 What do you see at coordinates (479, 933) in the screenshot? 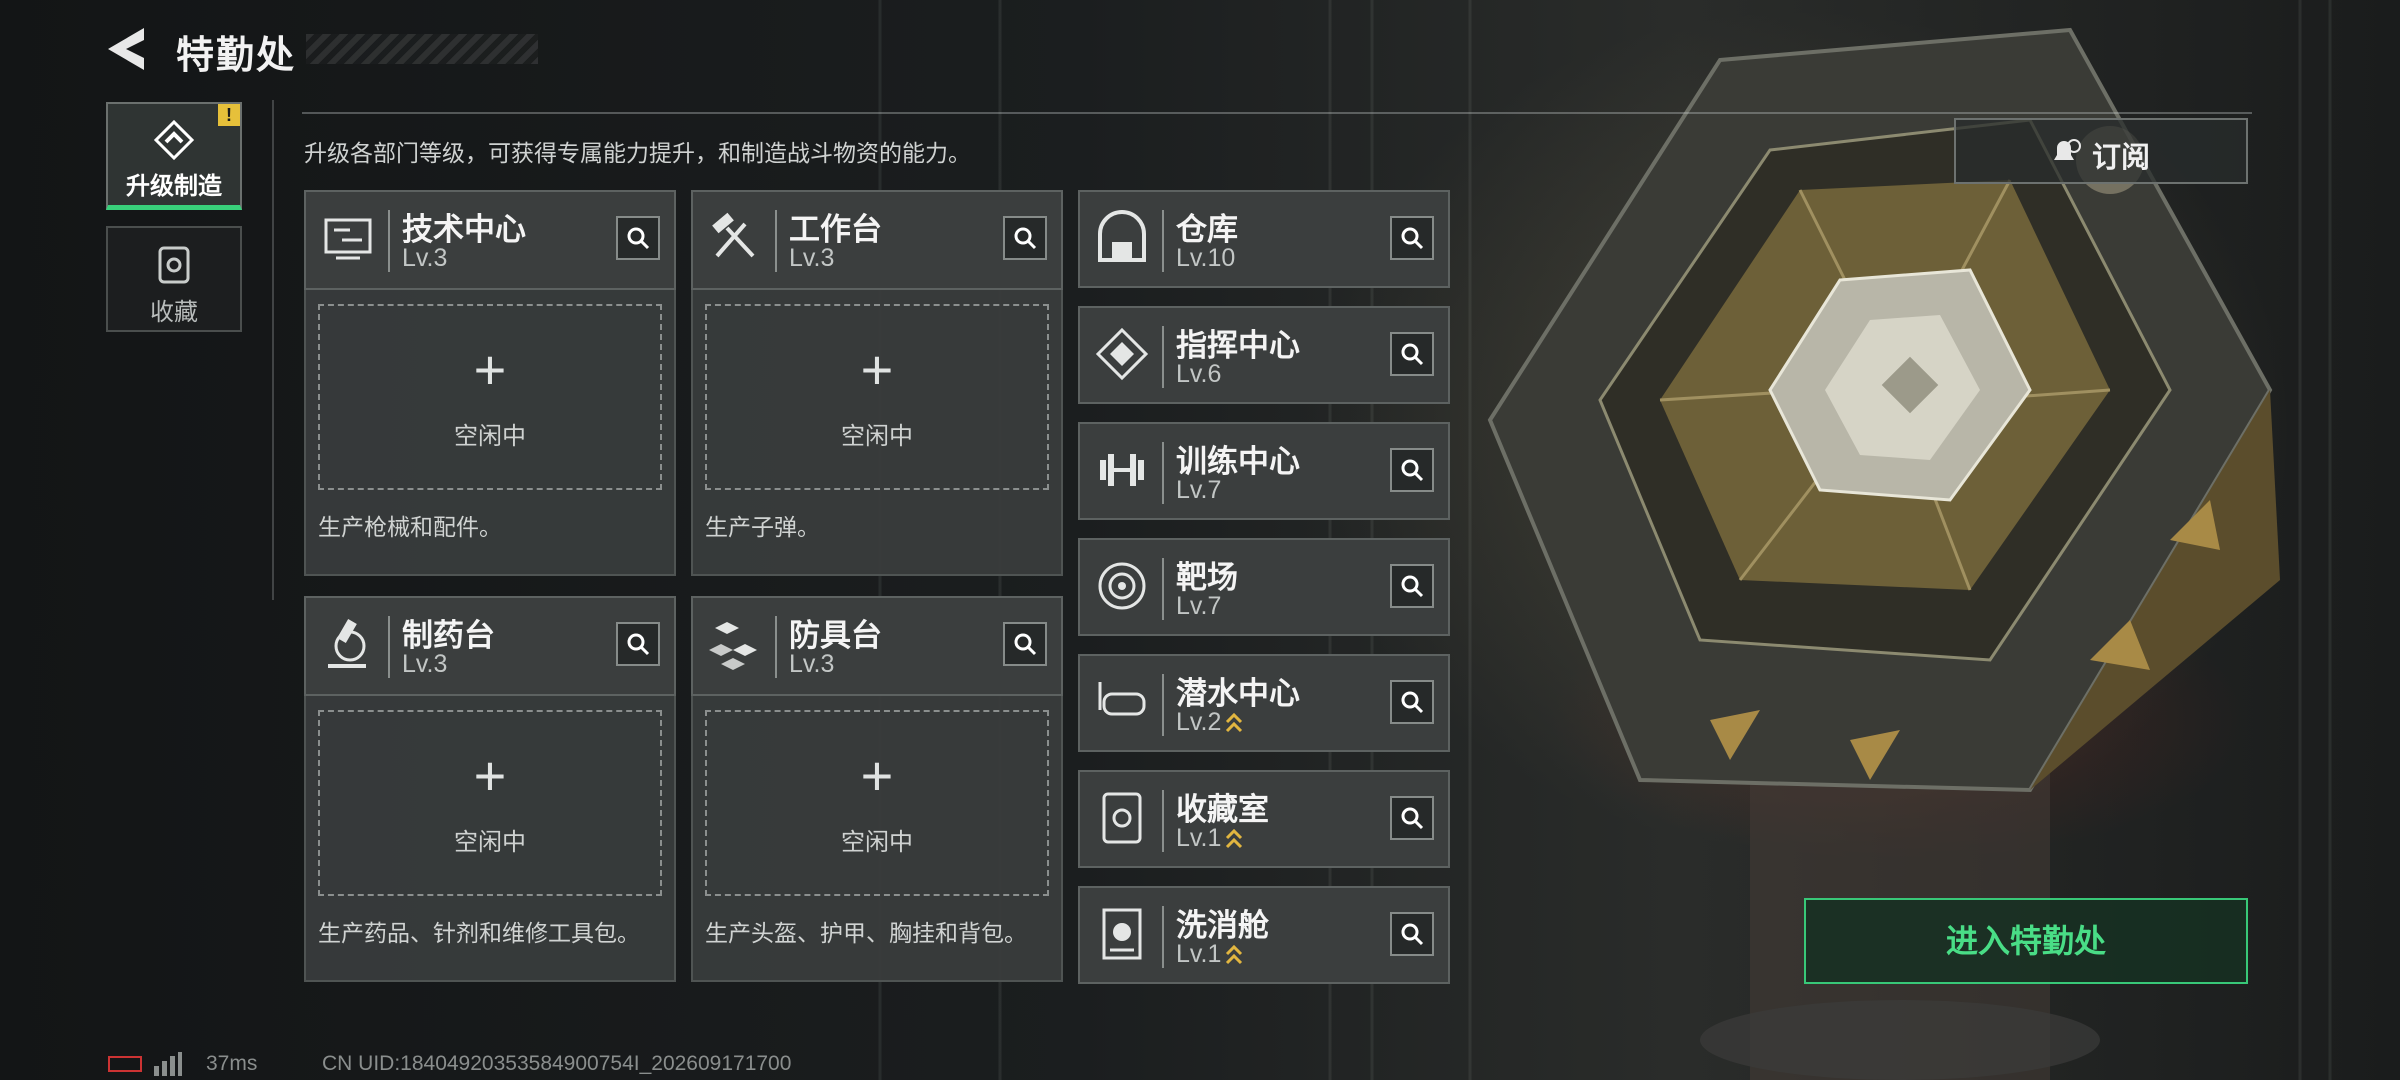
I see `dept-description: 生产药品、针剂和维修工具包。` at bounding box center [479, 933].